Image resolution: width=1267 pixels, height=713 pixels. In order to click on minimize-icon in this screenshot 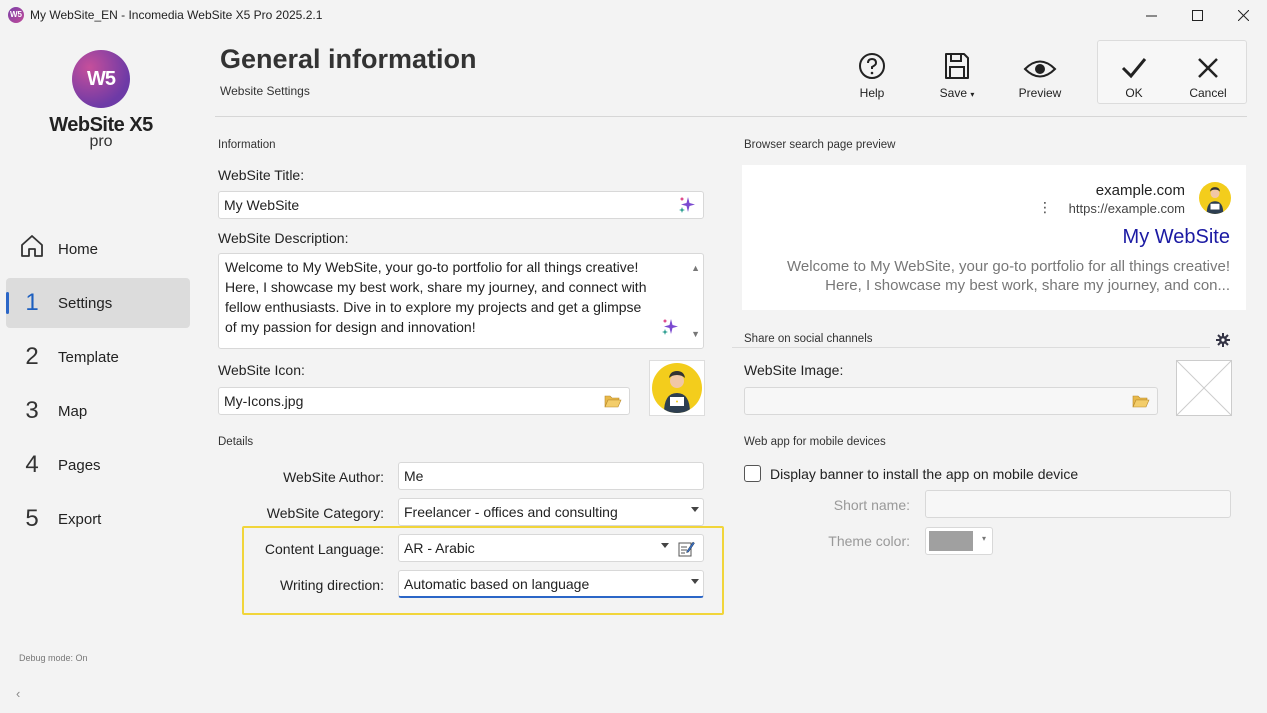, I will do `click(1151, 15)`.